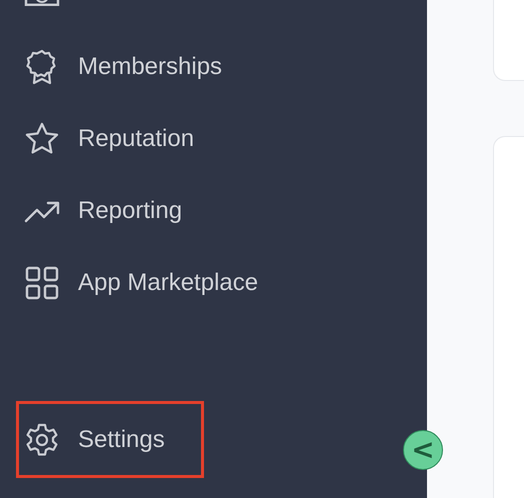  Describe the element at coordinates (42, 283) in the screenshot. I see `grid-icon` at that location.